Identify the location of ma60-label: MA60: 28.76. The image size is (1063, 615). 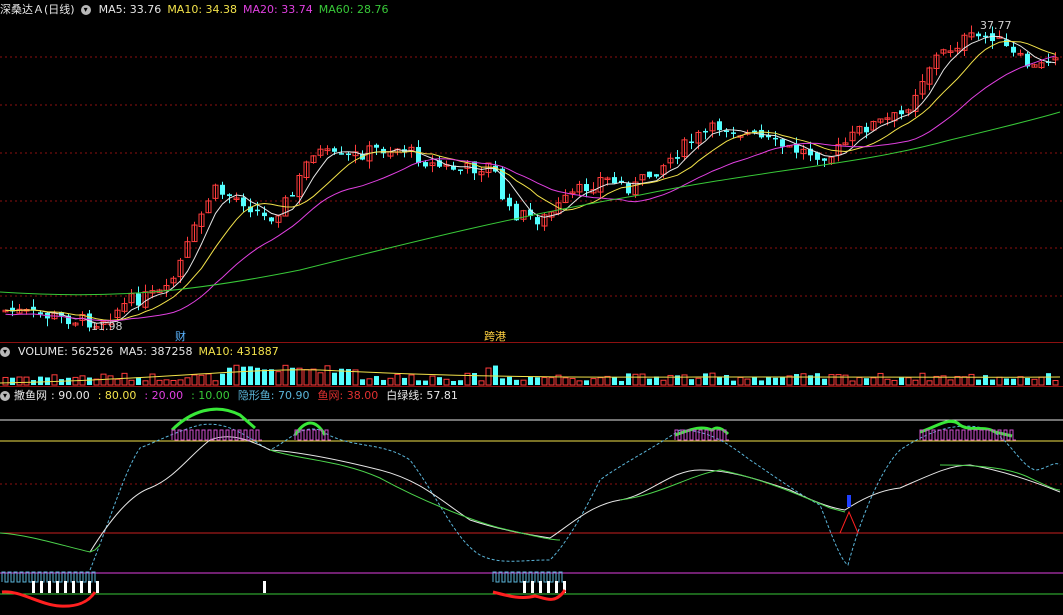
(353, 9).